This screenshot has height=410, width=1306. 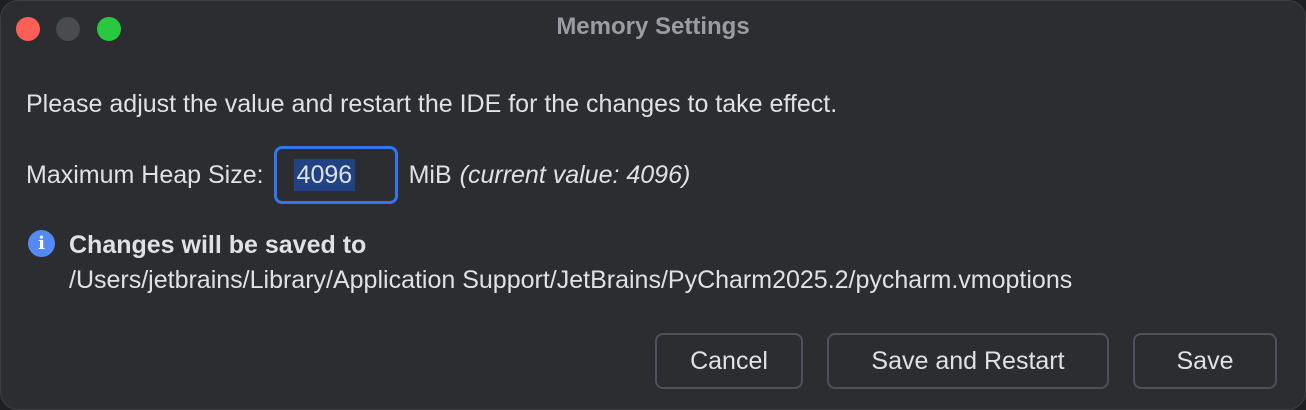 I want to click on current-value-note: (current value: 4096), so click(x=575, y=174).